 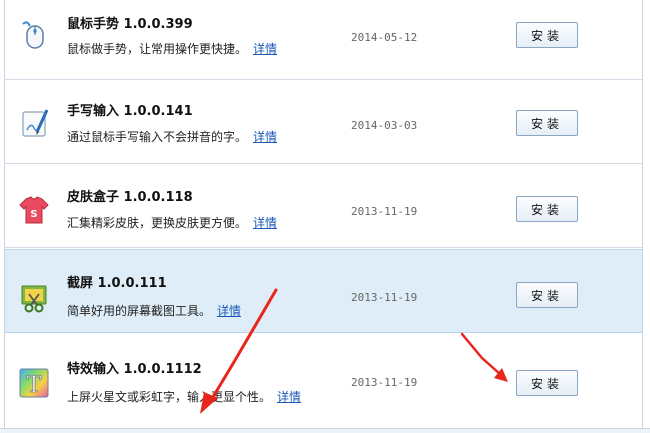 What do you see at coordinates (157, 223) in the screenshot?
I see `plugin-description-text: 汇集精彩皮肤，更换皮肤更方便。` at bounding box center [157, 223].